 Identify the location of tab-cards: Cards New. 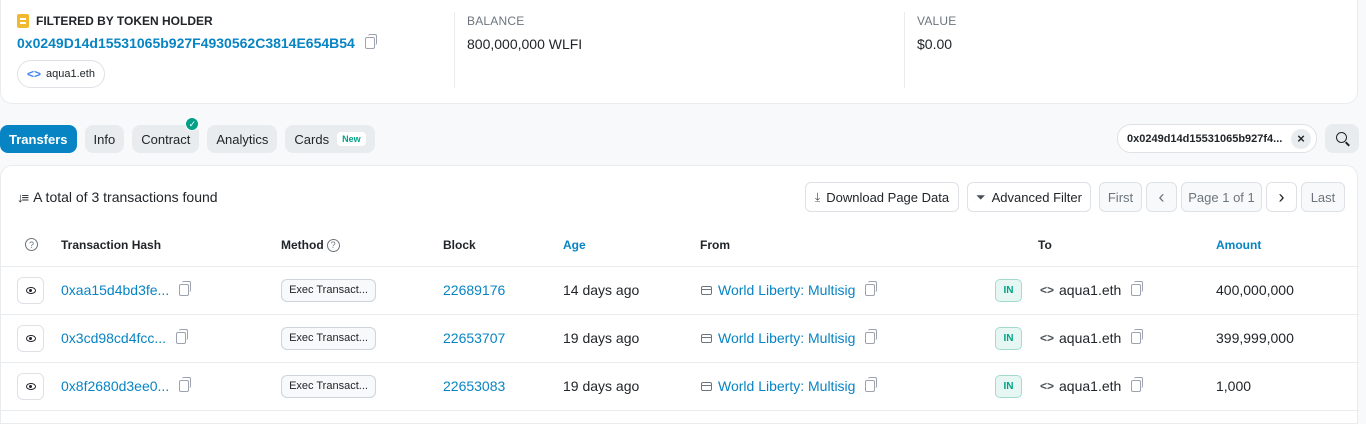
(330, 139).